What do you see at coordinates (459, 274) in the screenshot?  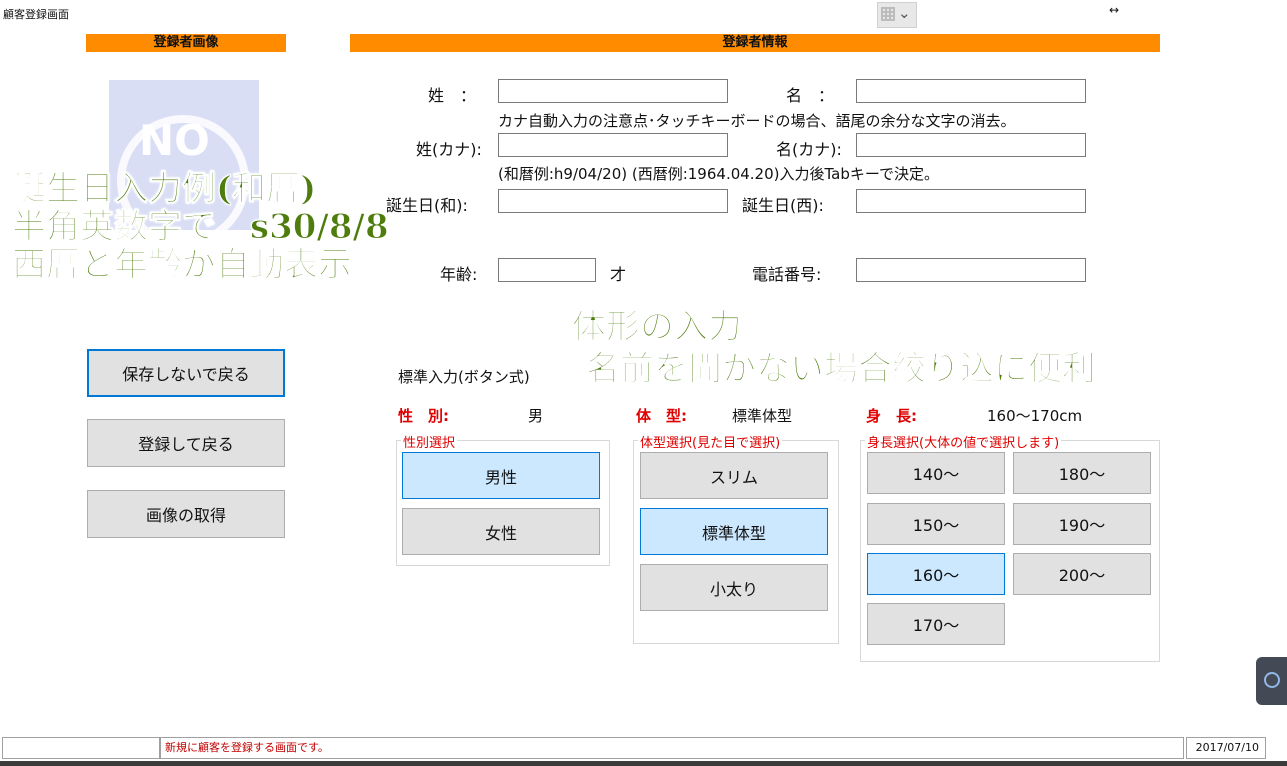 I see `age-label: 年齢:` at bounding box center [459, 274].